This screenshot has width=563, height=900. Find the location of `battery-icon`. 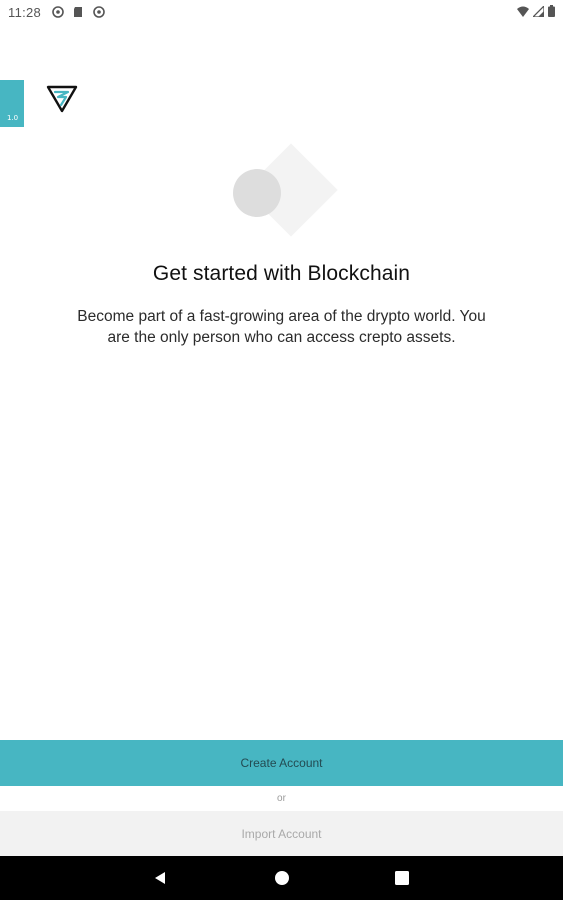

battery-icon is located at coordinates (551, 11).